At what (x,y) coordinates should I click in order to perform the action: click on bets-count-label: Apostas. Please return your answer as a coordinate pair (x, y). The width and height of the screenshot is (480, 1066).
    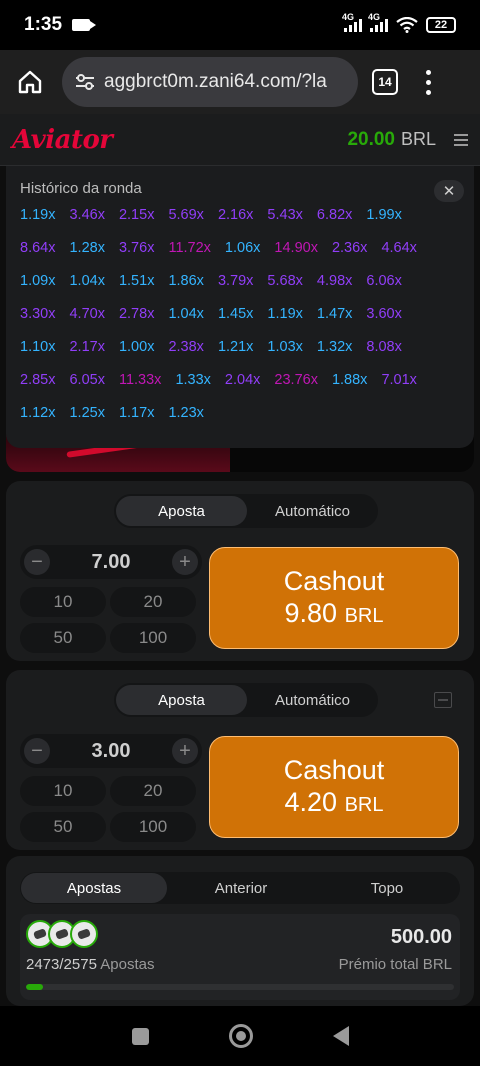
    Looking at the image, I should click on (127, 964).